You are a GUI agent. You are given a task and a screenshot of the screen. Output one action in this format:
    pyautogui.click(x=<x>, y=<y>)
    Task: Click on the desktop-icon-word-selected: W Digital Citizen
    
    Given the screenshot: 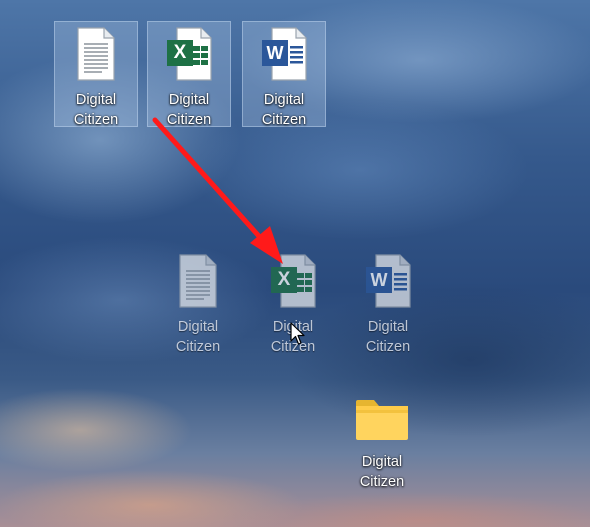 What is the action you would take?
    pyautogui.click(x=284, y=74)
    